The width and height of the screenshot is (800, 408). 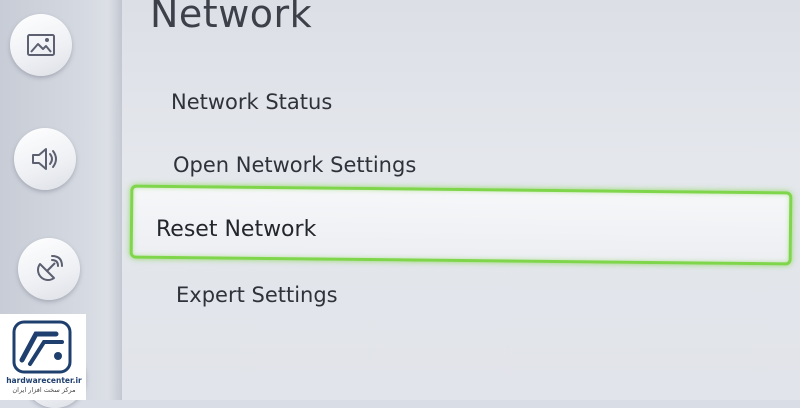 I want to click on sidebar-divider, so click(x=115, y=200).